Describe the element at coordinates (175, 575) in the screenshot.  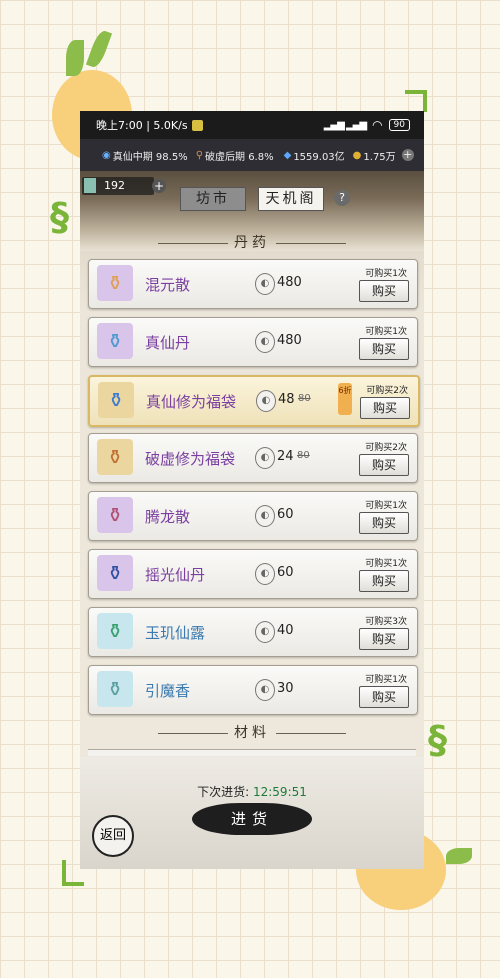
I see `item-name: 摇光仙丹` at that location.